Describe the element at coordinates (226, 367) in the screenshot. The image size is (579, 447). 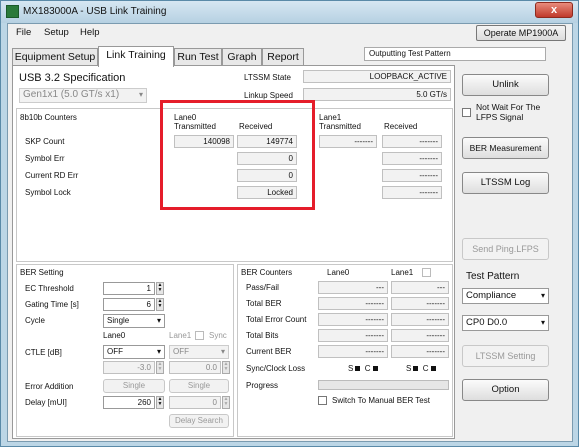
I see `ctle-lane1-spinner: ▲ ▼` at that location.